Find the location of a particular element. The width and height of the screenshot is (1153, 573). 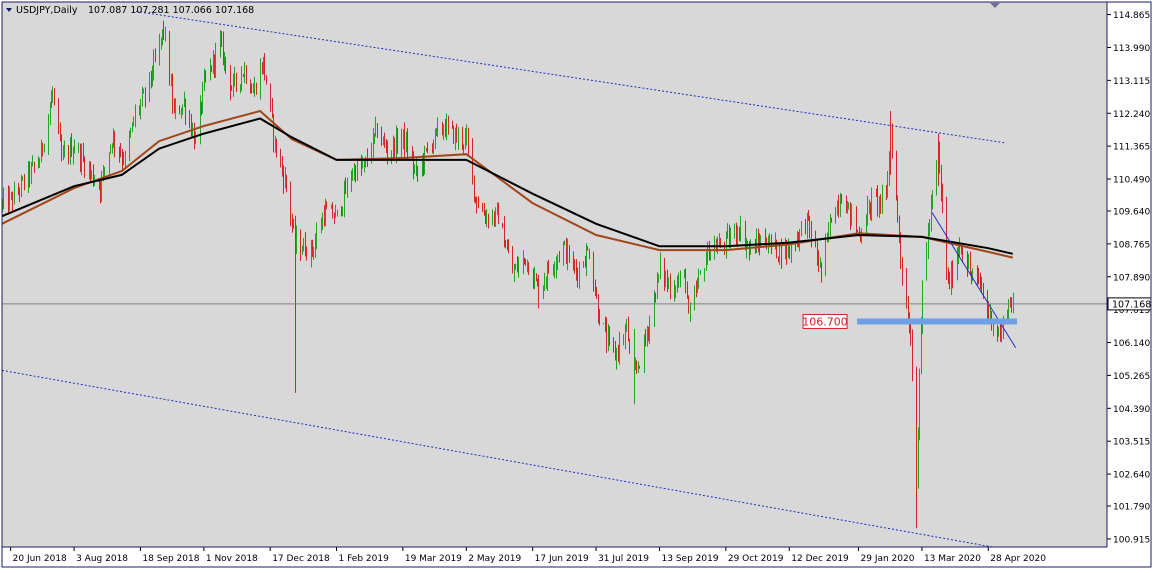

y-tick-label: 103.515 is located at coordinates (1131, 443).